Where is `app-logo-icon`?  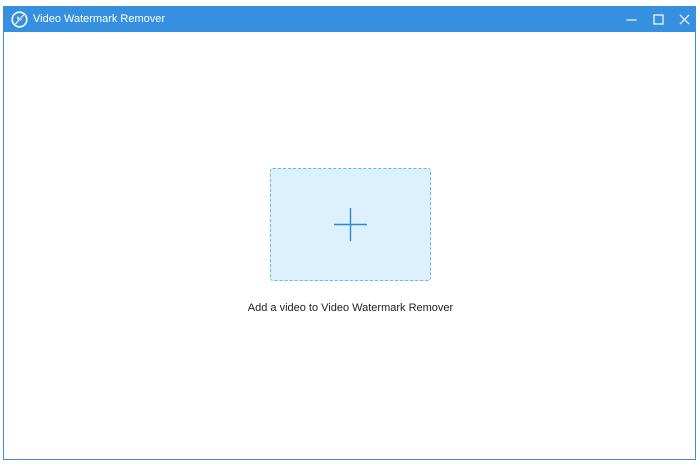
app-logo-icon is located at coordinates (19, 19).